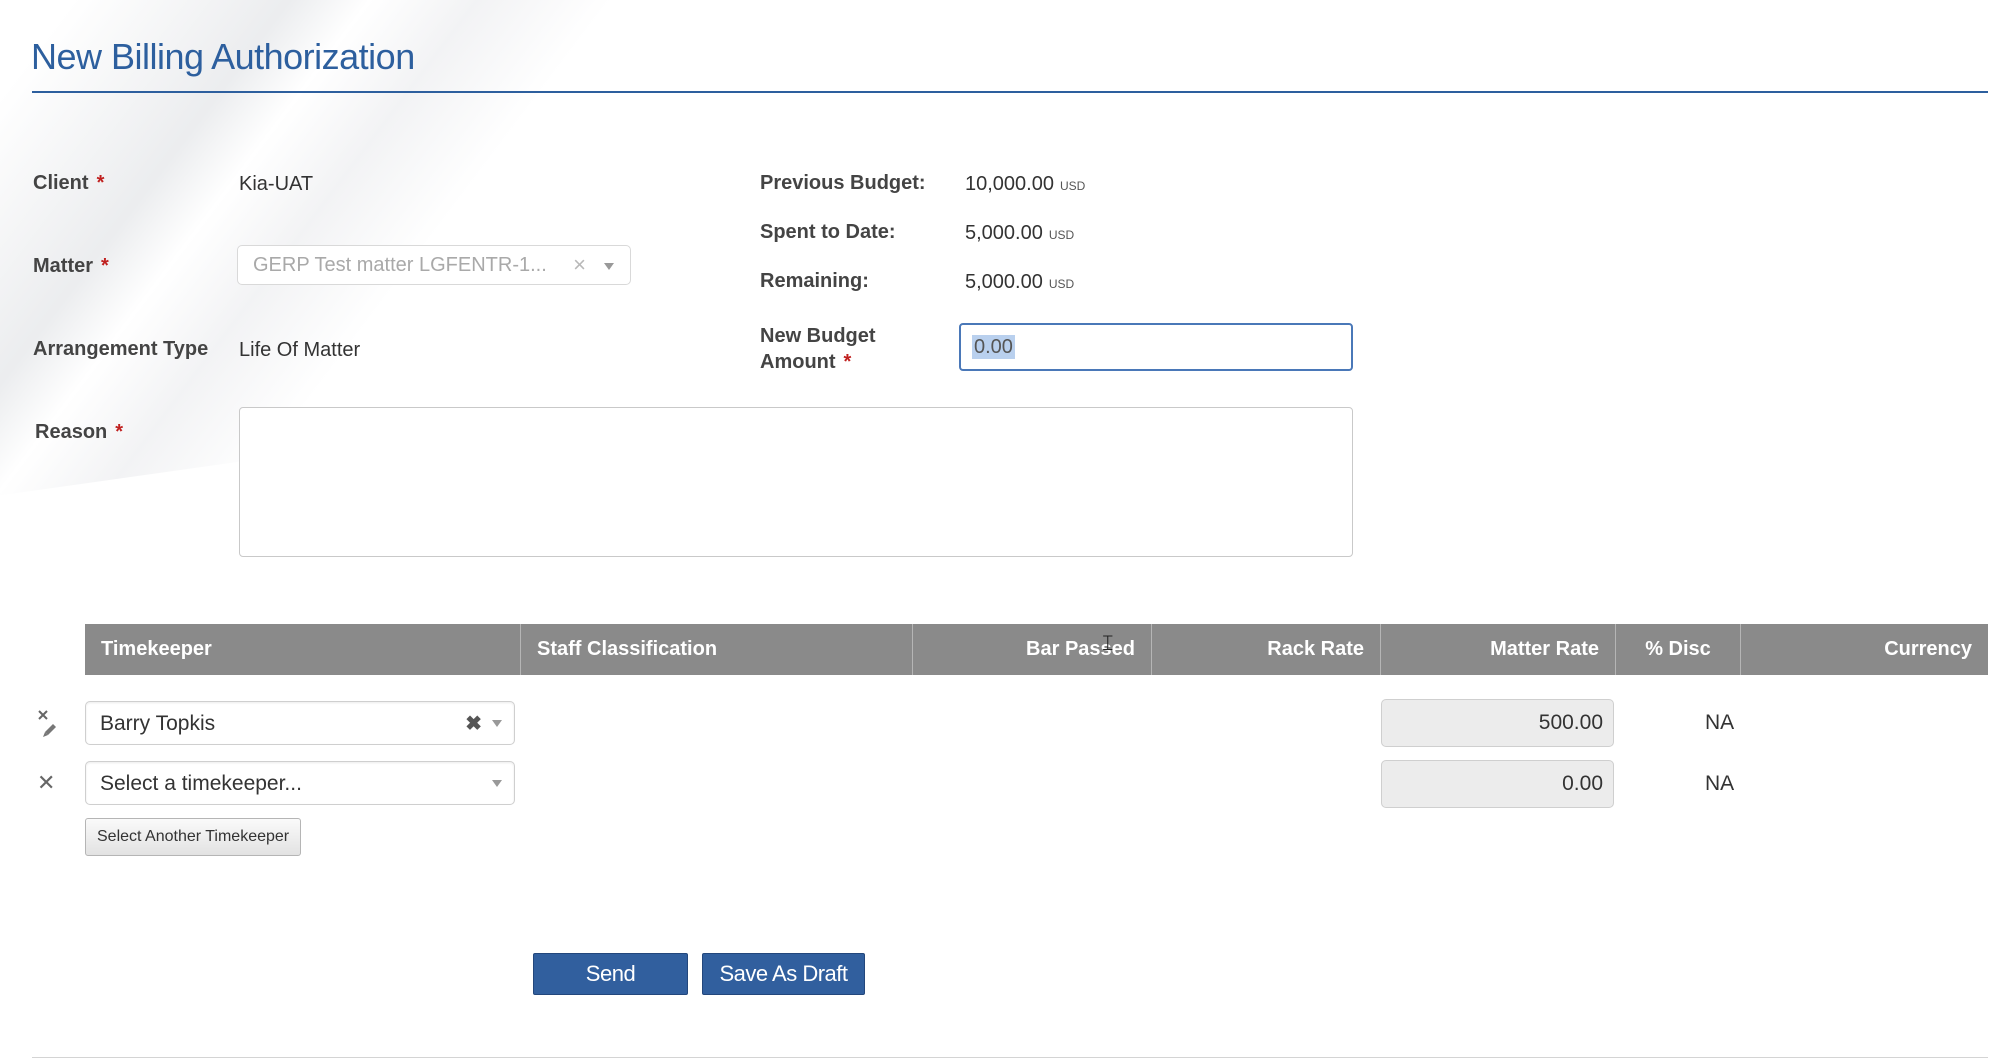 The height and width of the screenshot is (1062, 2012). Describe the element at coordinates (46, 783) in the screenshot. I see `remove-row-icon: ✕` at that location.